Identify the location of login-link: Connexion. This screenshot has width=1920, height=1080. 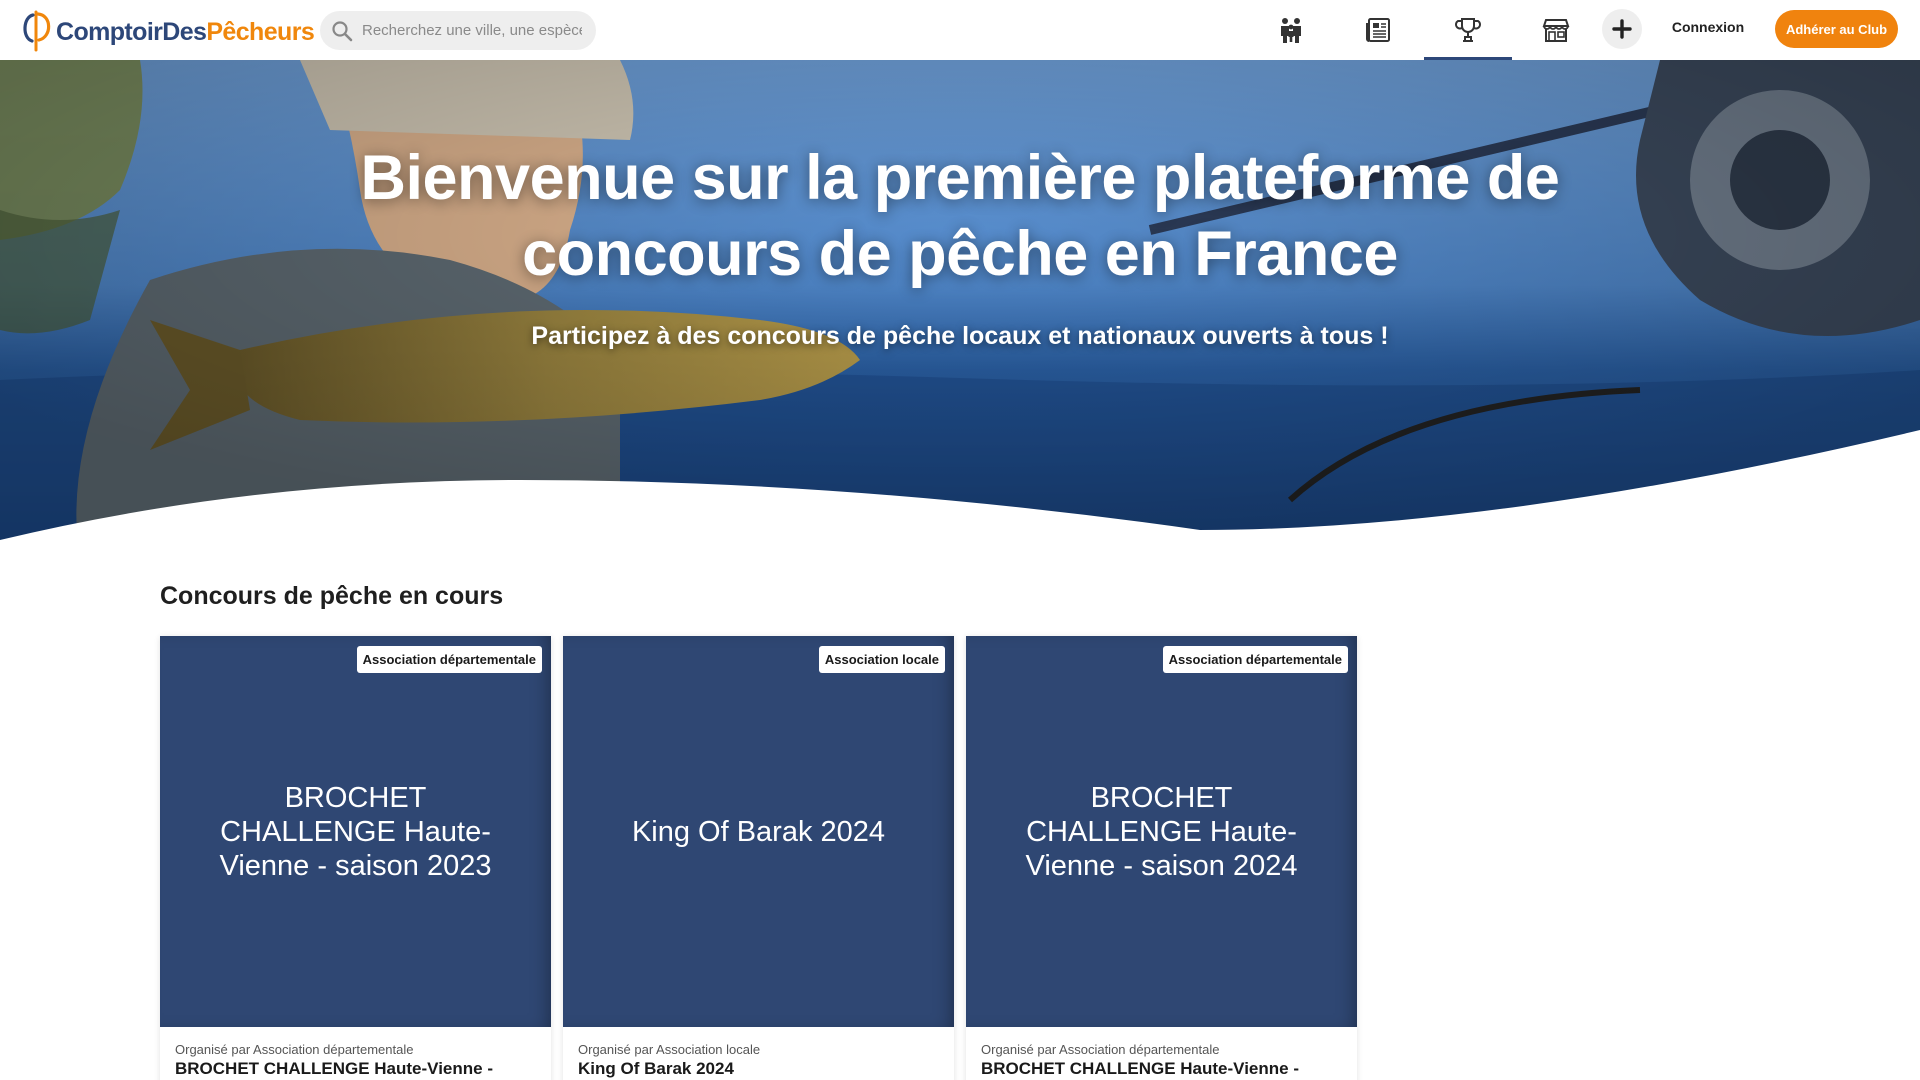
(1708, 27).